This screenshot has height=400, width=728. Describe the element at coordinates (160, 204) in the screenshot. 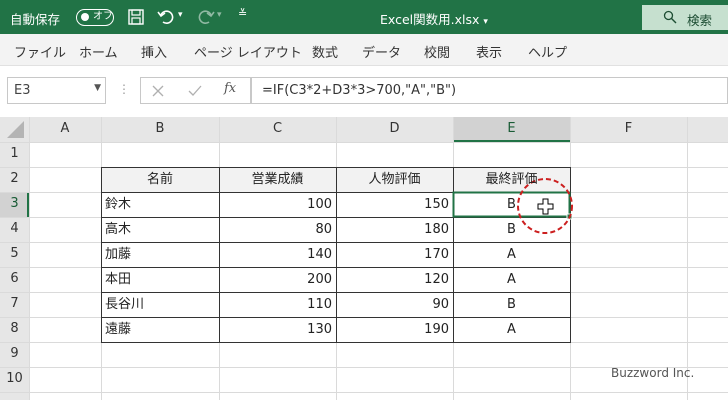

I see `cell-b3: 鈴木` at that location.